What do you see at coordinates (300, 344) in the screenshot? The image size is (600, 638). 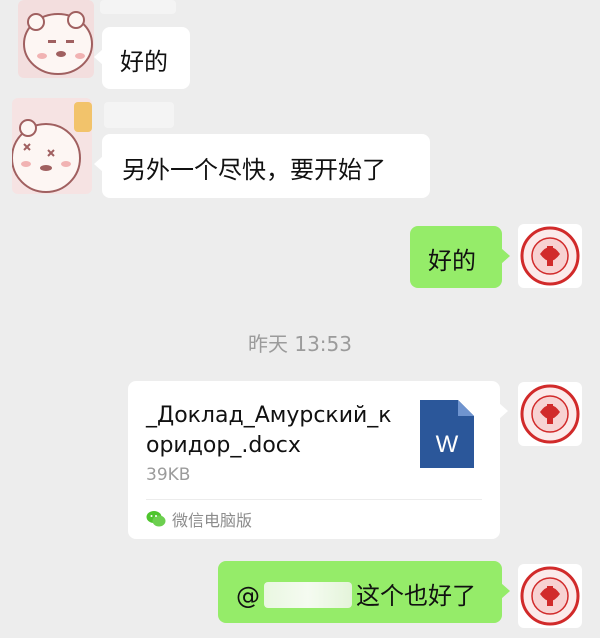 I see `chat-timestamp: 昨天 13:53` at bounding box center [300, 344].